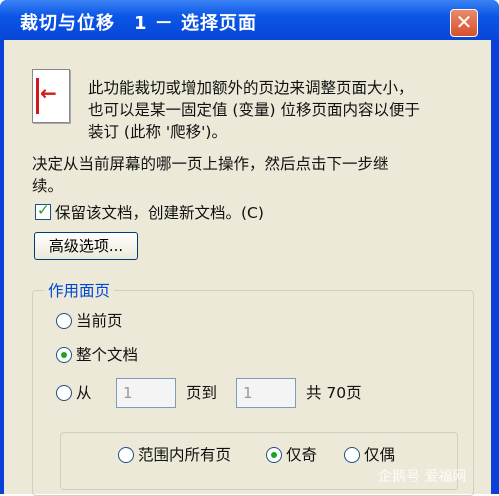  I want to click on odd-only-radio, so click(274, 455).